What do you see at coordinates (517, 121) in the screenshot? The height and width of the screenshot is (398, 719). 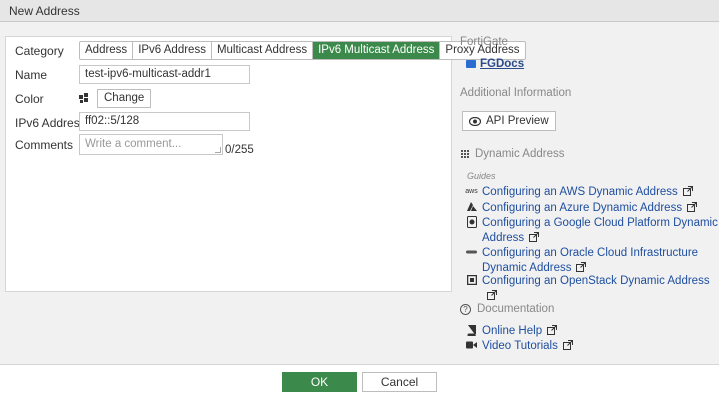 I see `api-preview-label: API Preview` at bounding box center [517, 121].